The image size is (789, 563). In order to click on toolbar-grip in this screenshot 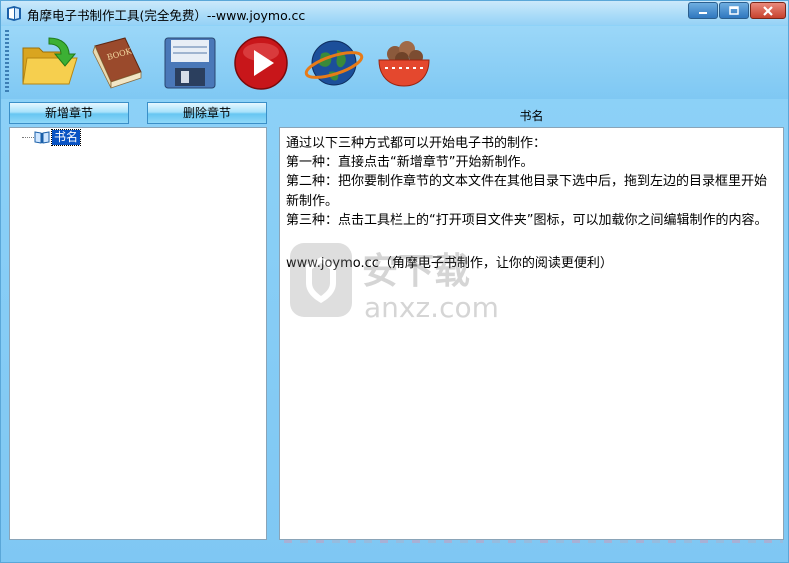, I will do `click(7, 62)`.